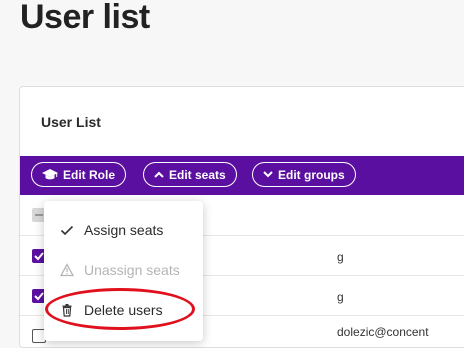 The image size is (464, 348). I want to click on edit-role-button: Edit Role, so click(79, 174).